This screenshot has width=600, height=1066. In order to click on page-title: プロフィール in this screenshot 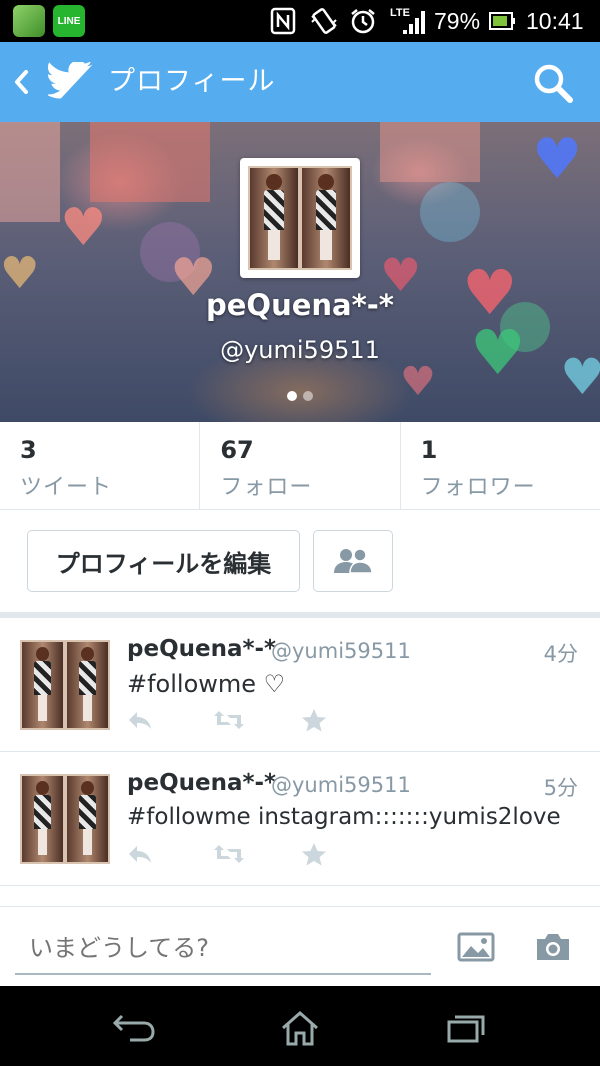, I will do `click(192, 81)`.